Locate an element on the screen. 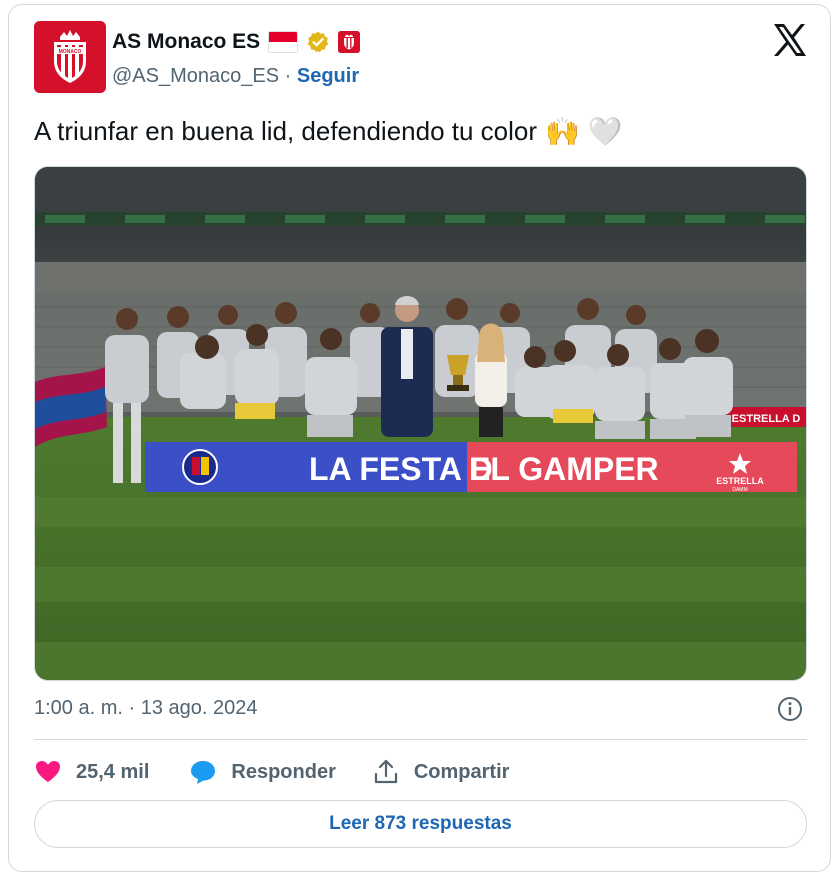 The width and height of the screenshot is (839, 878). raising-hands-emoji: 🙌 is located at coordinates (562, 131).